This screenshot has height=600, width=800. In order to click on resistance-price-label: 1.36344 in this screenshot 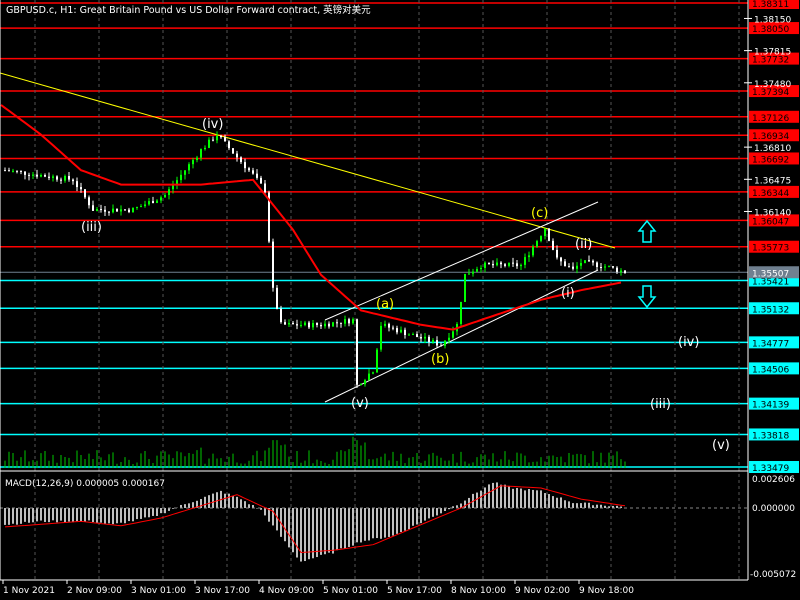, I will do `click(770, 194)`.